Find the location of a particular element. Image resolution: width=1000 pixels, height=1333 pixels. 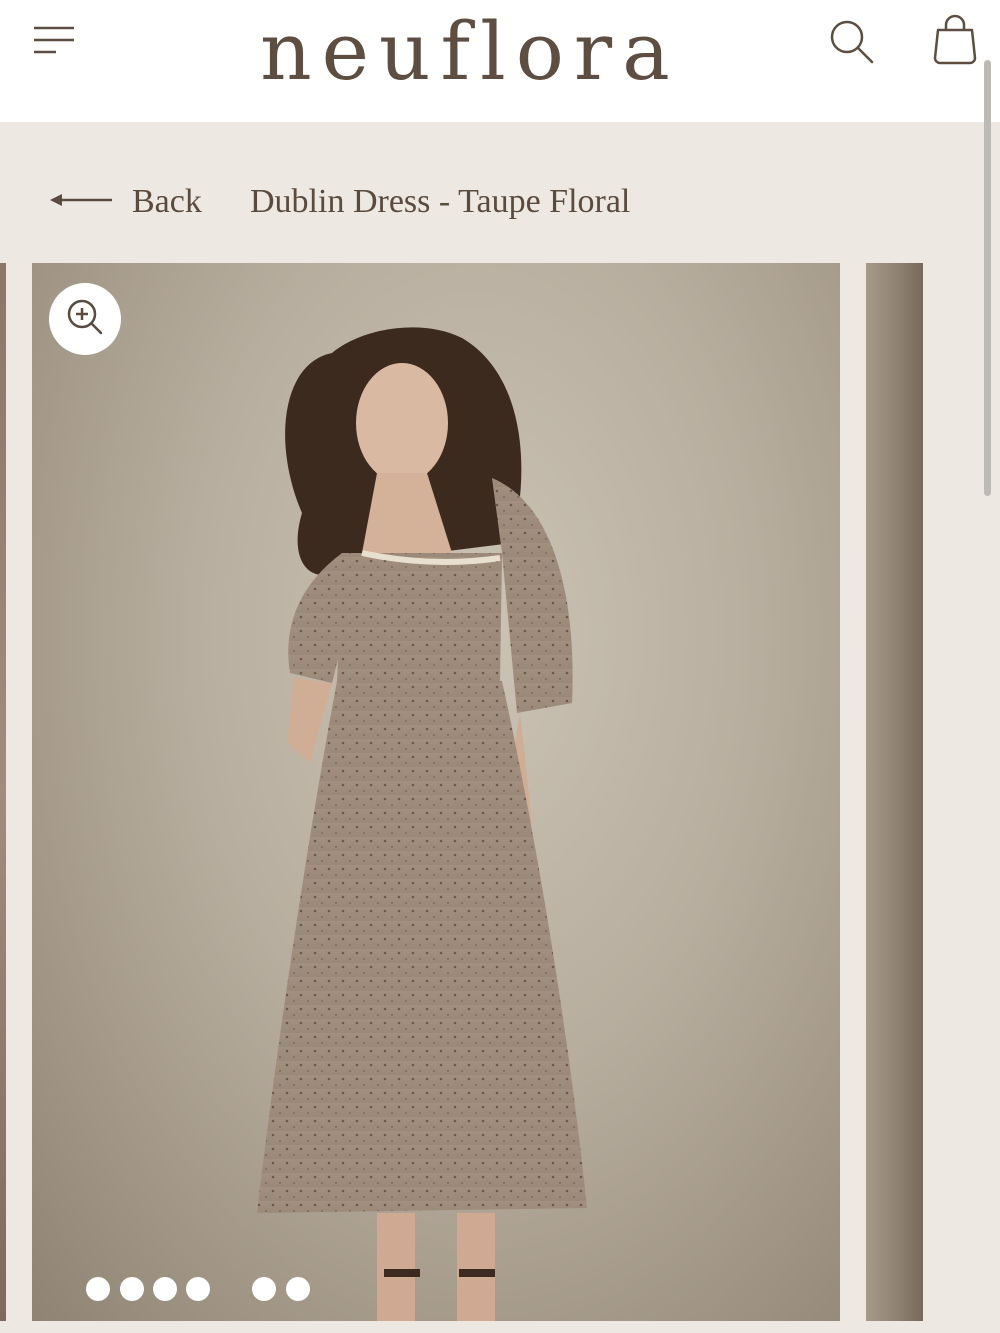

hamburger-menu-icon is located at coordinates (54, 40).